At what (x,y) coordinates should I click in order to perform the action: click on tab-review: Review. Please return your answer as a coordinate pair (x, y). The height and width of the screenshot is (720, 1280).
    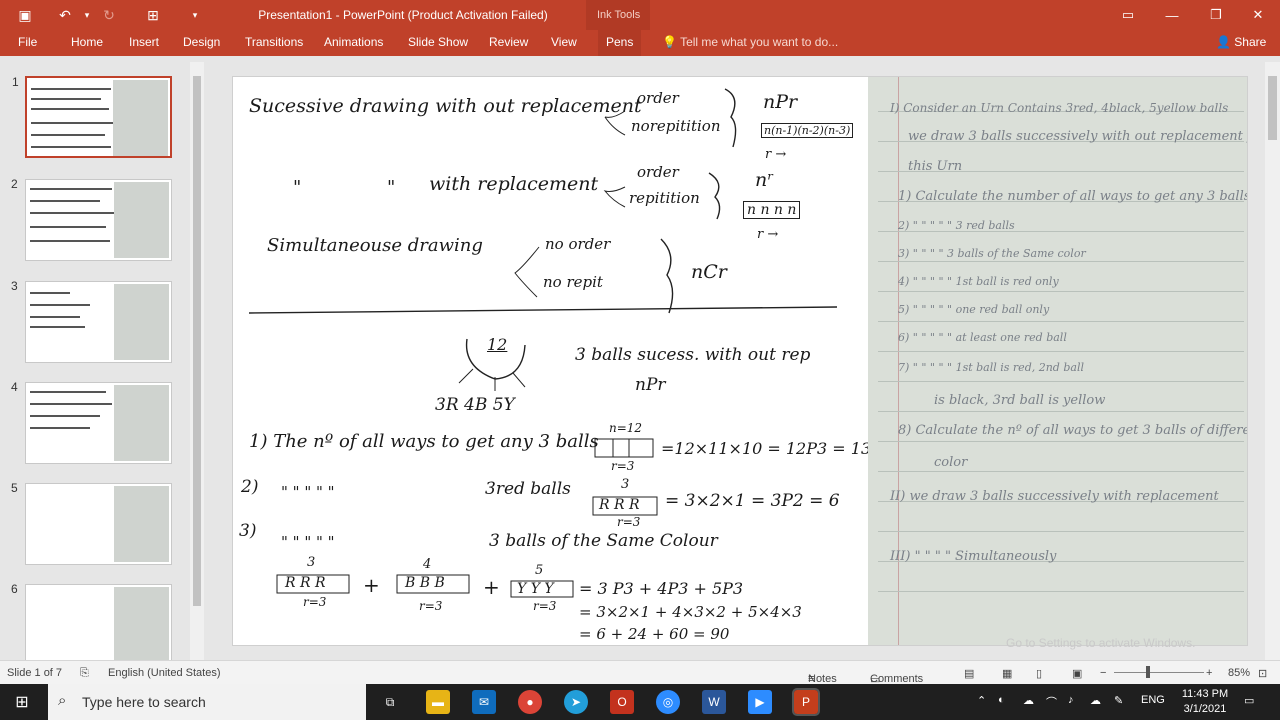
    Looking at the image, I should click on (508, 42).